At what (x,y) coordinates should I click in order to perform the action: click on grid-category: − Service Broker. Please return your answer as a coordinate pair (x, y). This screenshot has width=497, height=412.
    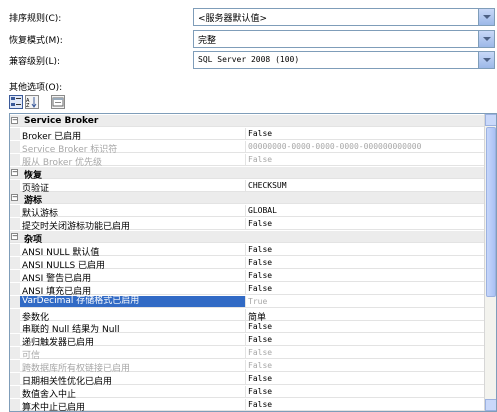
    Looking at the image, I should click on (247, 121).